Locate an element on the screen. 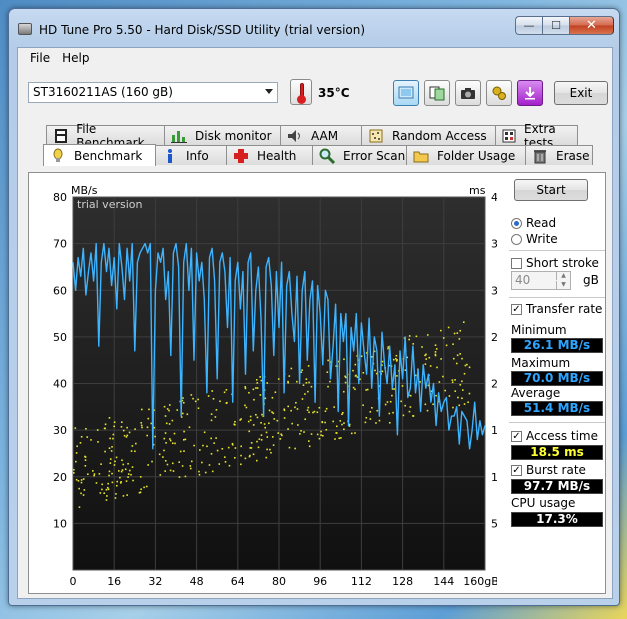  spin-up-icon: ▲ is located at coordinates (563, 276).